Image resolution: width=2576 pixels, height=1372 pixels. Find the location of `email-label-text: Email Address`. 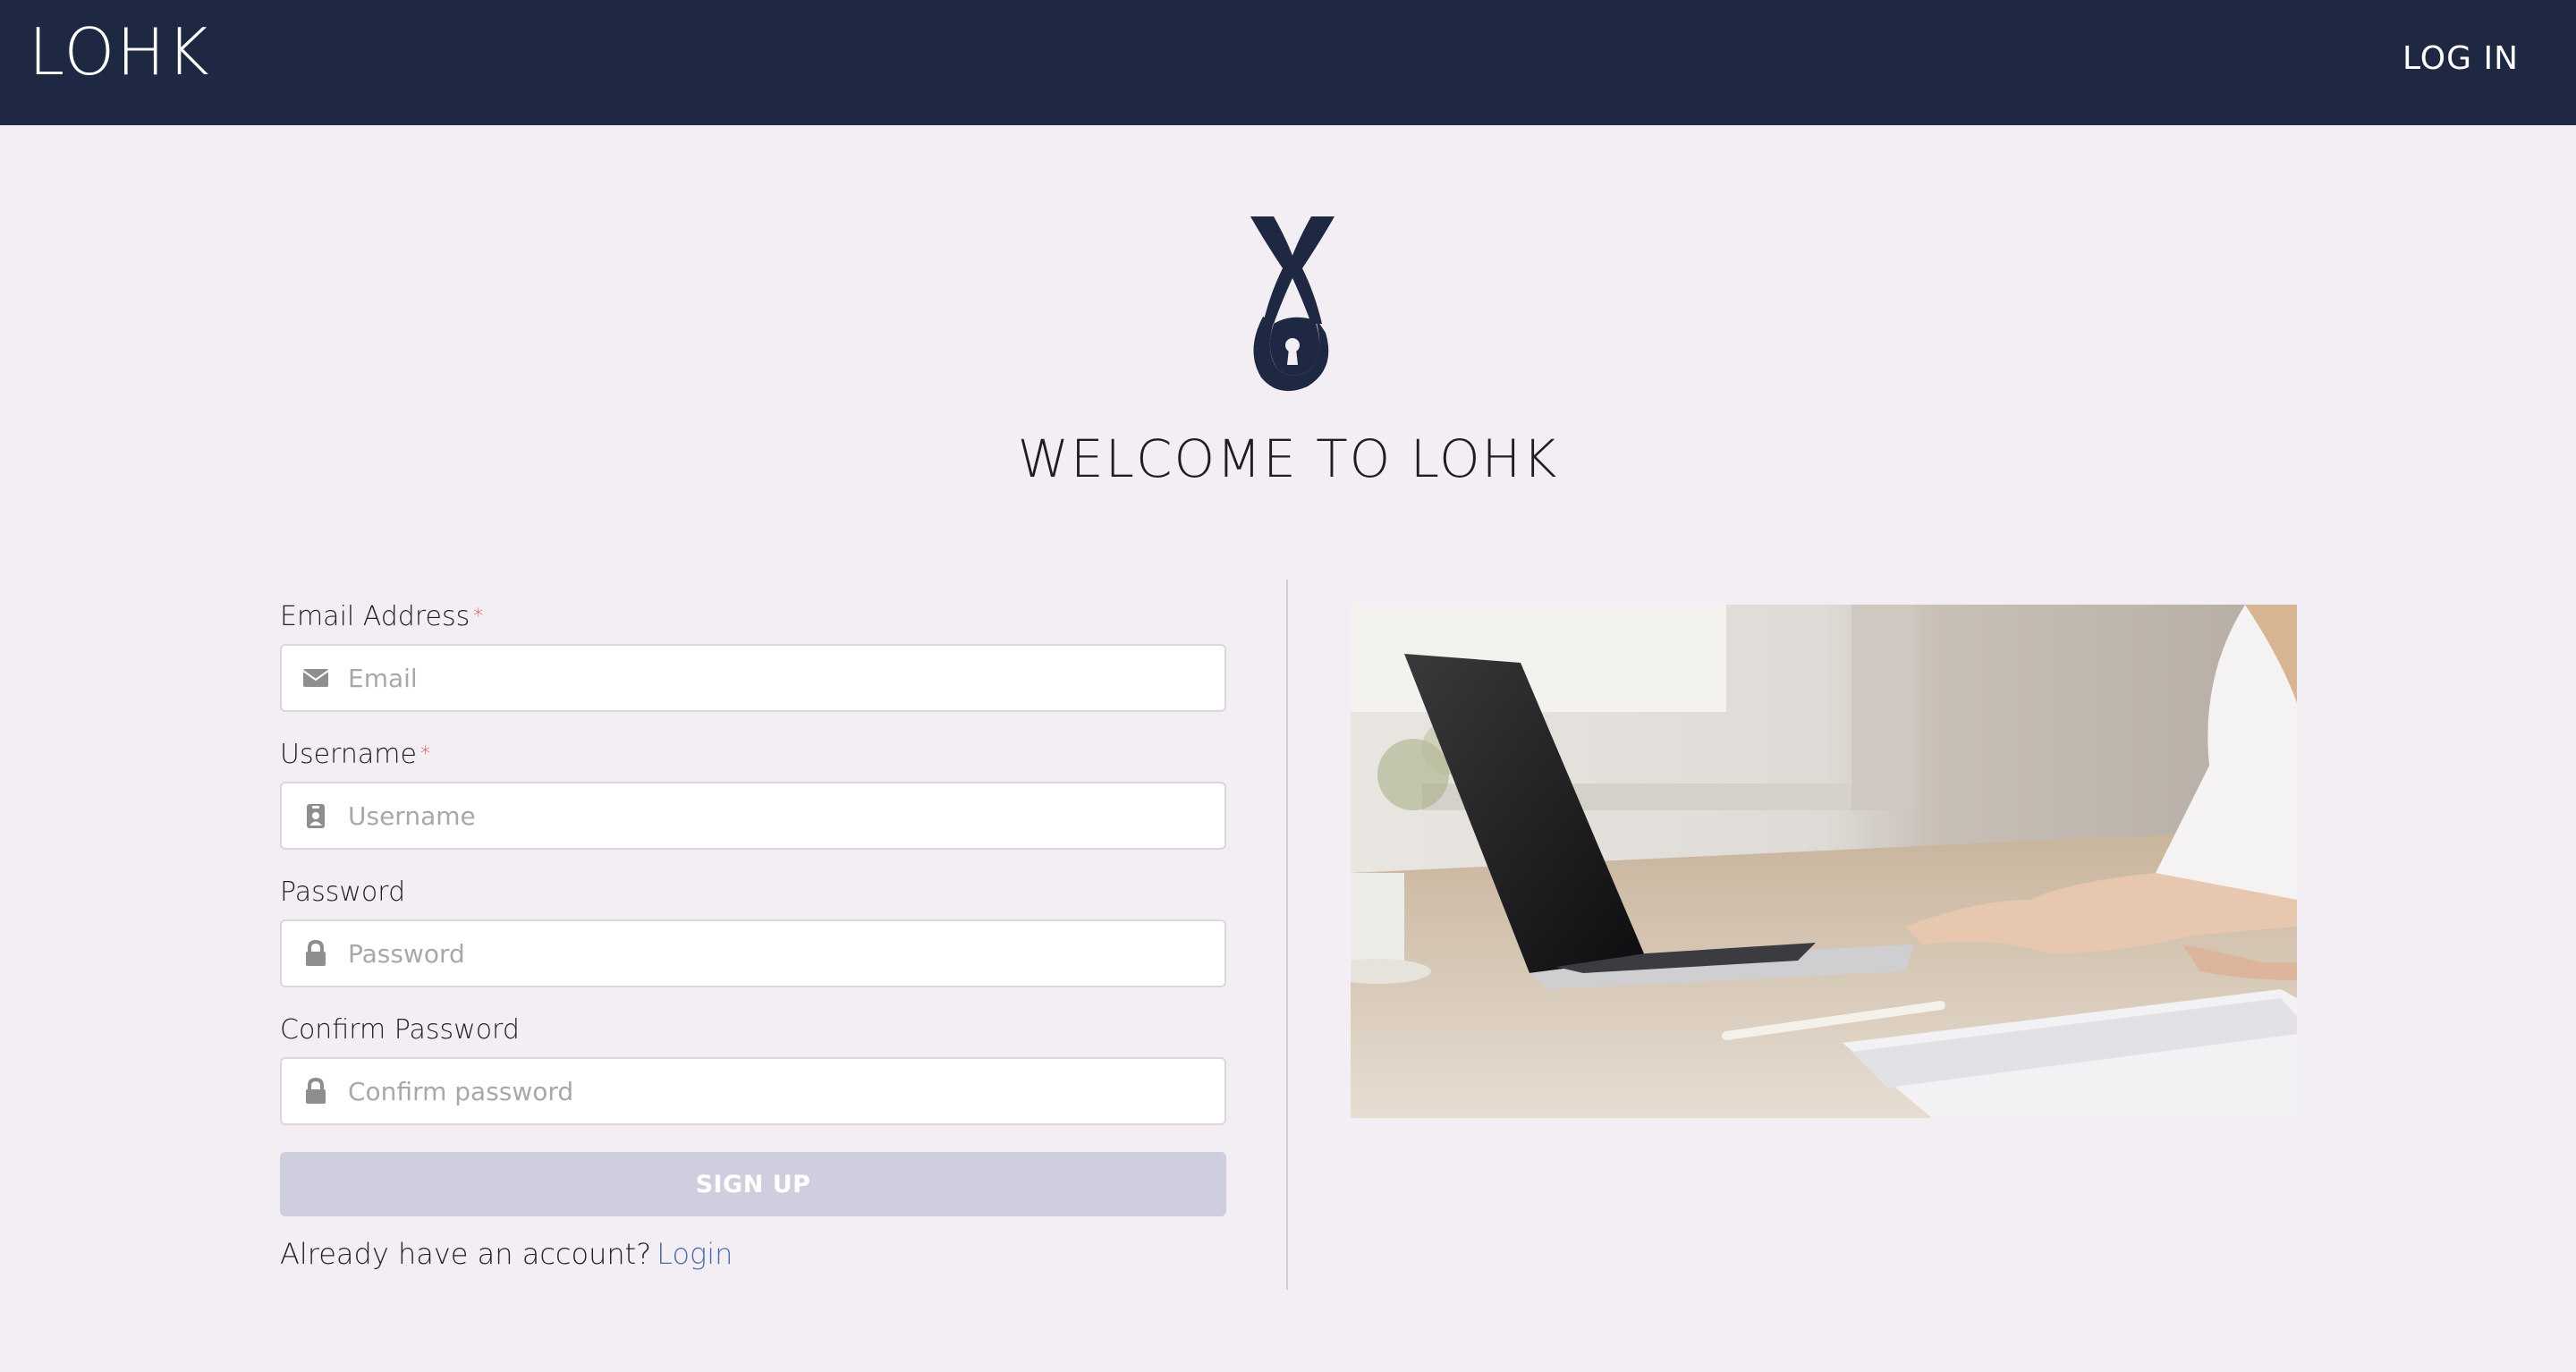

email-label-text: Email Address is located at coordinates (375, 616).